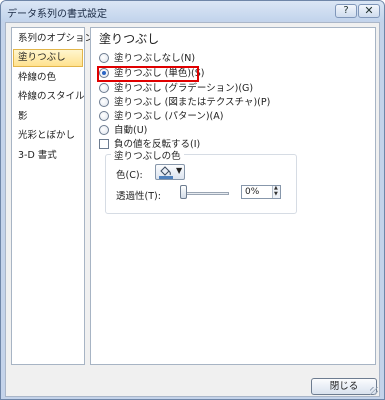 The height and width of the screenshot is (400, 385). Describe the element at coordinates (261, 192) in the screenshot. I see `transparency-spinbox: 0% ▲ ▼` at that location.